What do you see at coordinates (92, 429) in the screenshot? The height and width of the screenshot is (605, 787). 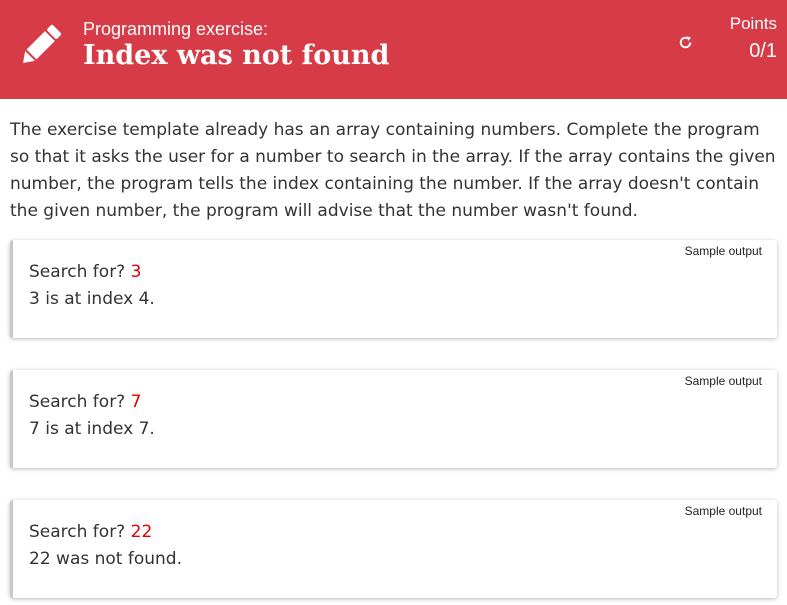 I see `sample-result: 7 is at index 7.` at bounding box center [92, 429].